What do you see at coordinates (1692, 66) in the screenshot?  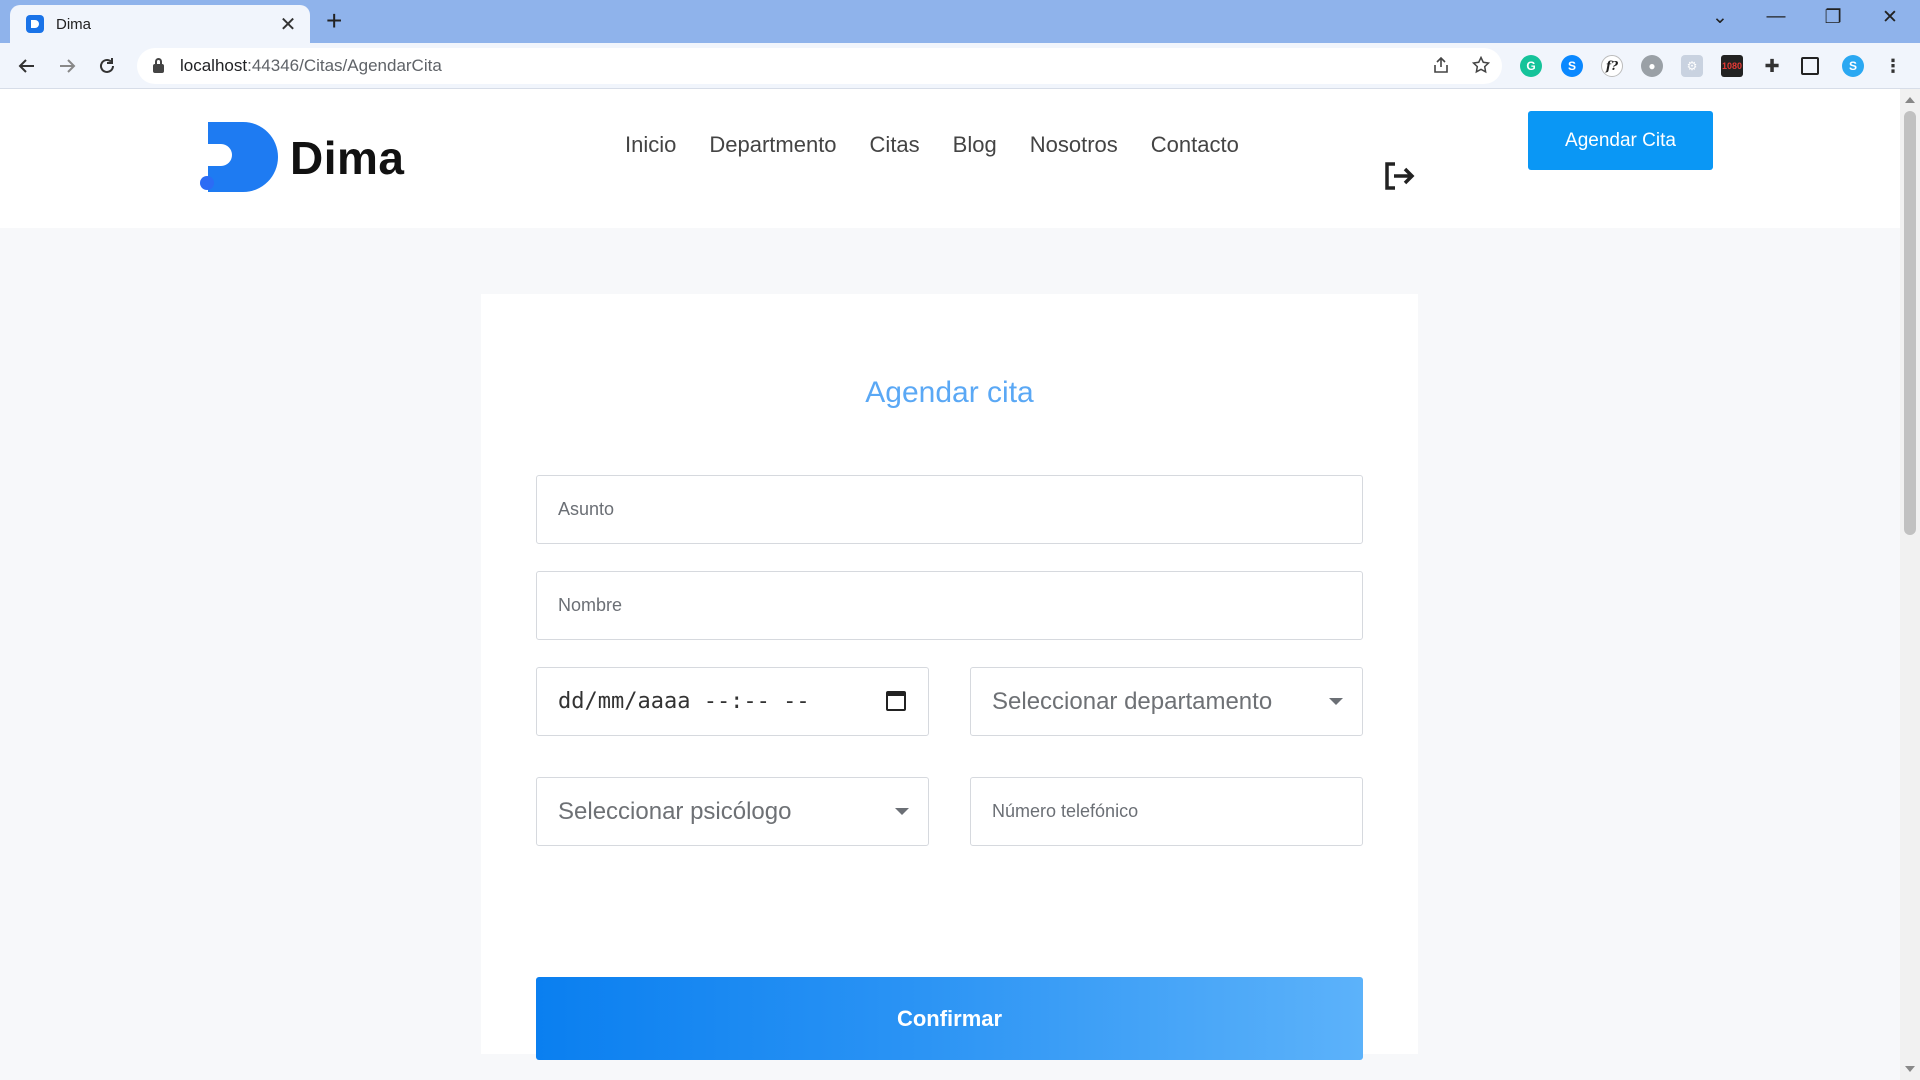 I see `gear-extension-icon: ⚙` at bounding box center [1692, 66].